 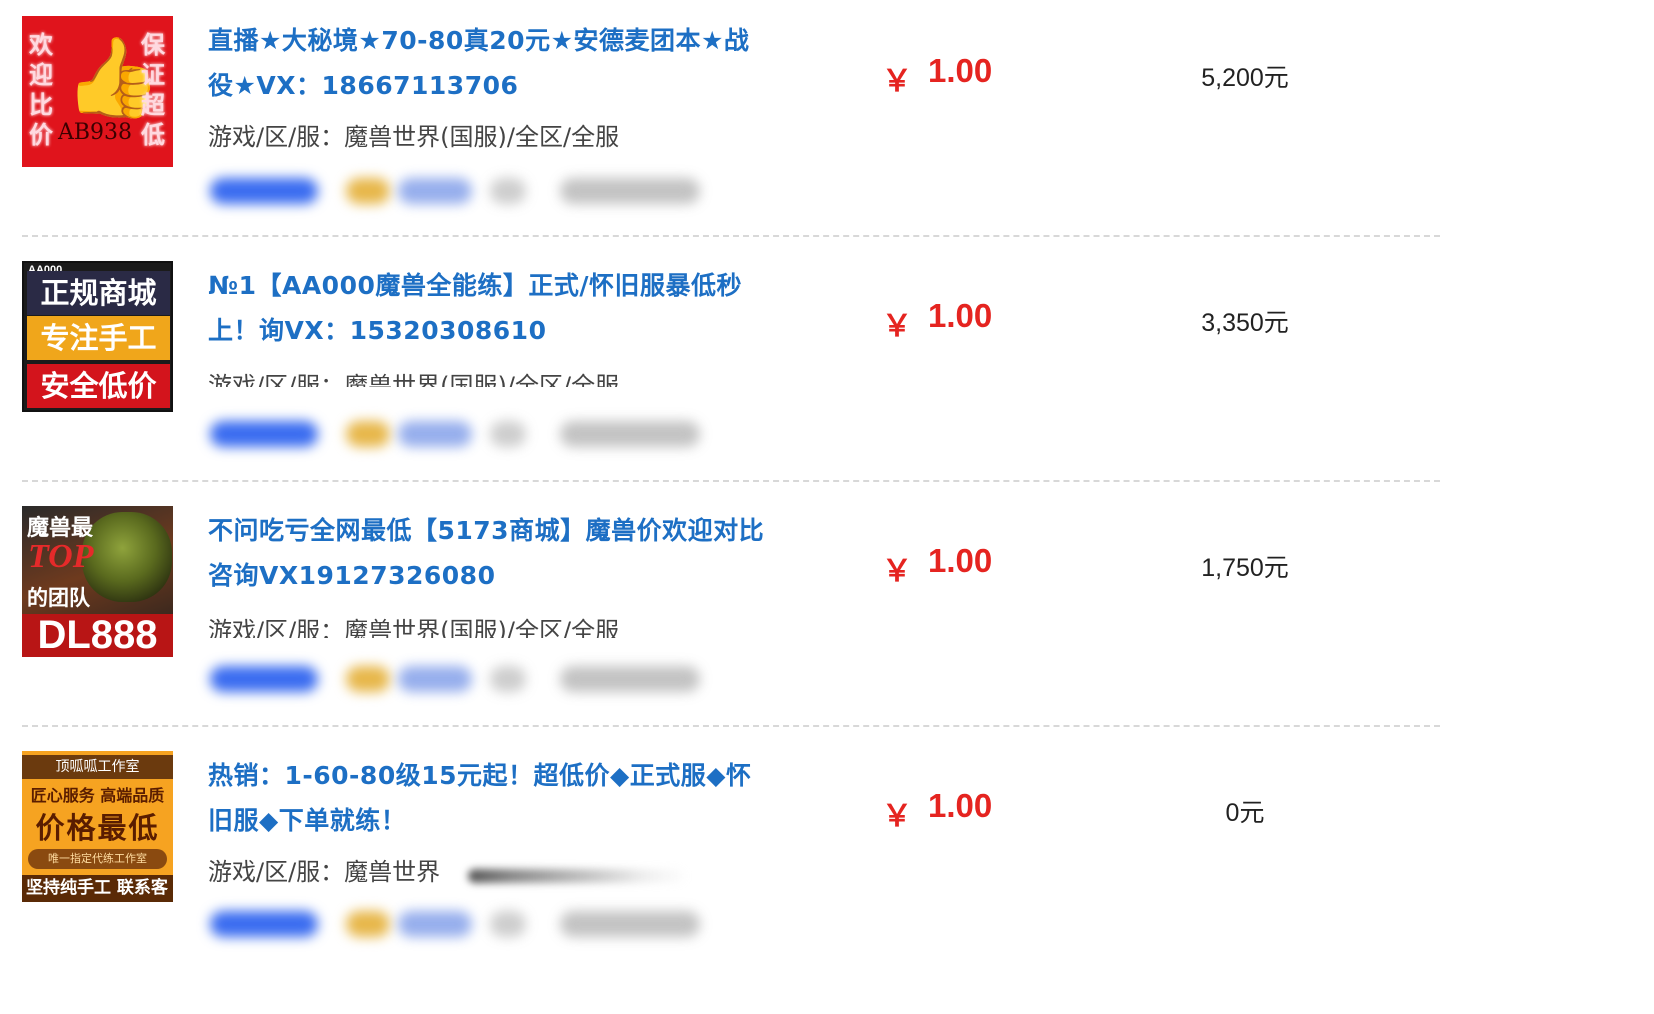 What do you see at coordinates (97, 91) in the screenshot?
I see `shop-thumbnail: 欢迎比价 👍 保证超低 AB938` at bounding box center [97, 91].